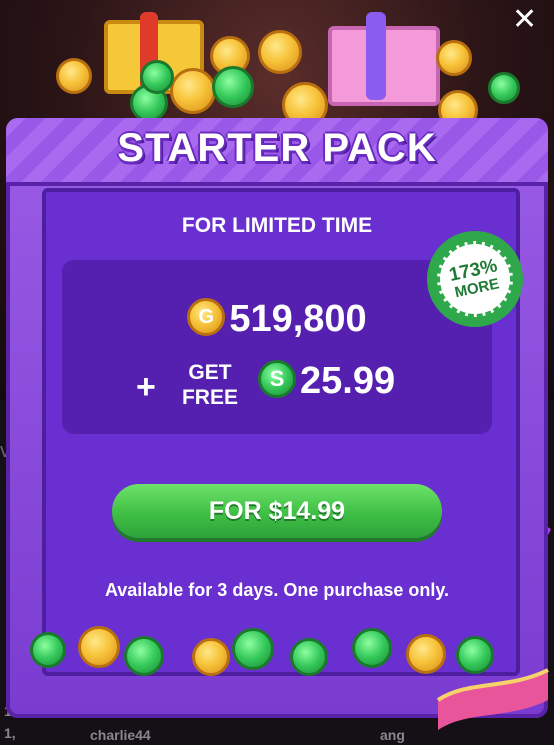 This screenshot has height=745, width=554. I want to click on popup-title: STARTER PACK, so click(277, 148).